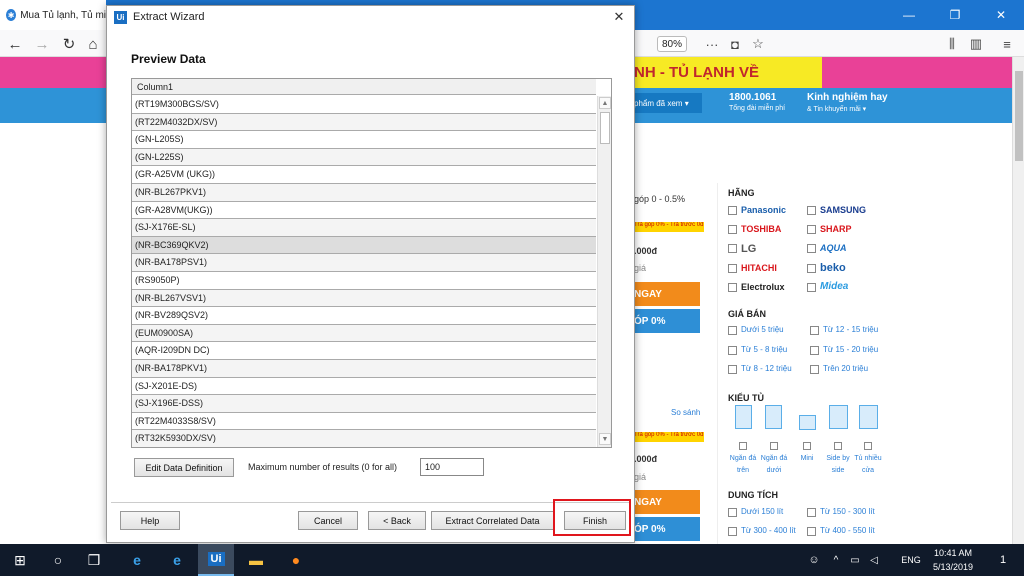 This screenshot has width=1024, height=576. What do you see at coordinates (955, 15) in the screenshot?
I see `restore-icon: ❐` at bounding box center [955, 15].